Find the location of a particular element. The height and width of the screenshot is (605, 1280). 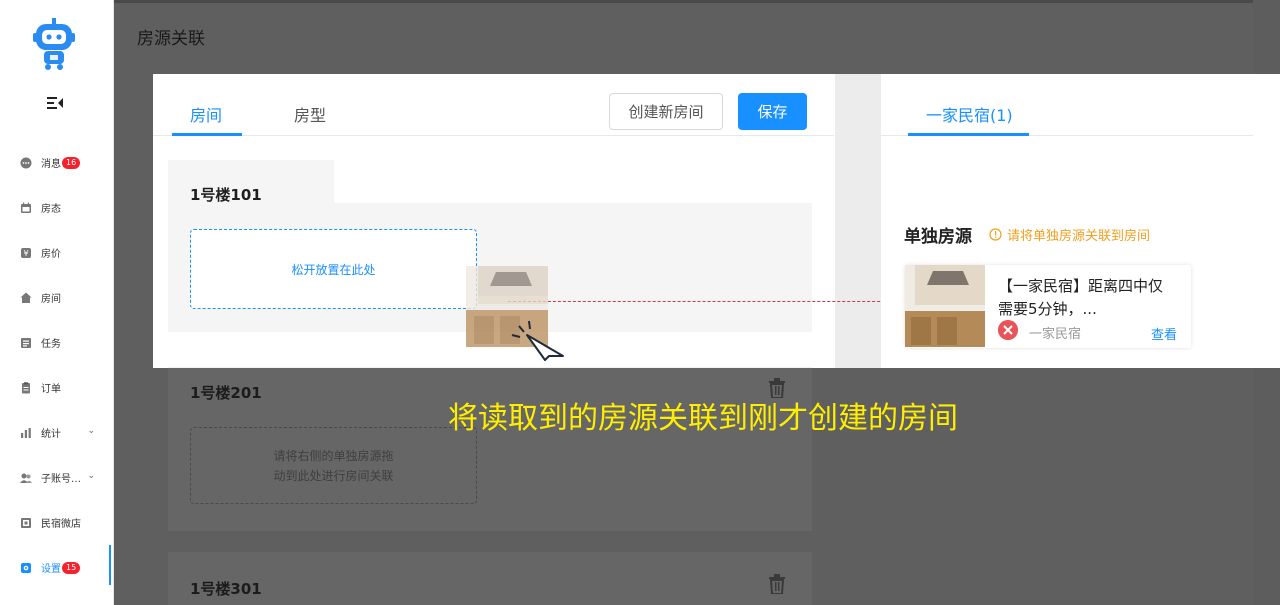

sidebar-item: 订单 is located at coordinates (56, 387).